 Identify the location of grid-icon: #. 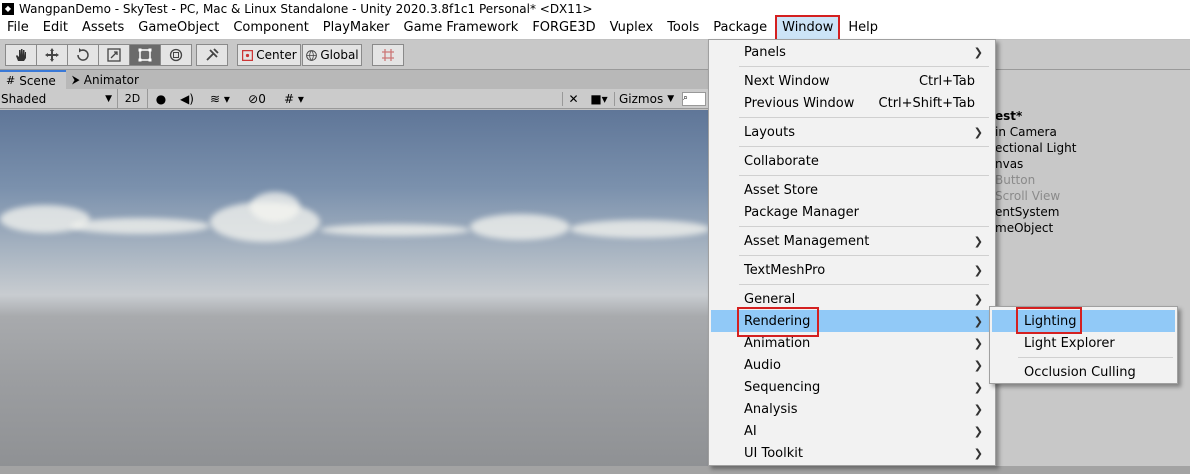
(11, 80).